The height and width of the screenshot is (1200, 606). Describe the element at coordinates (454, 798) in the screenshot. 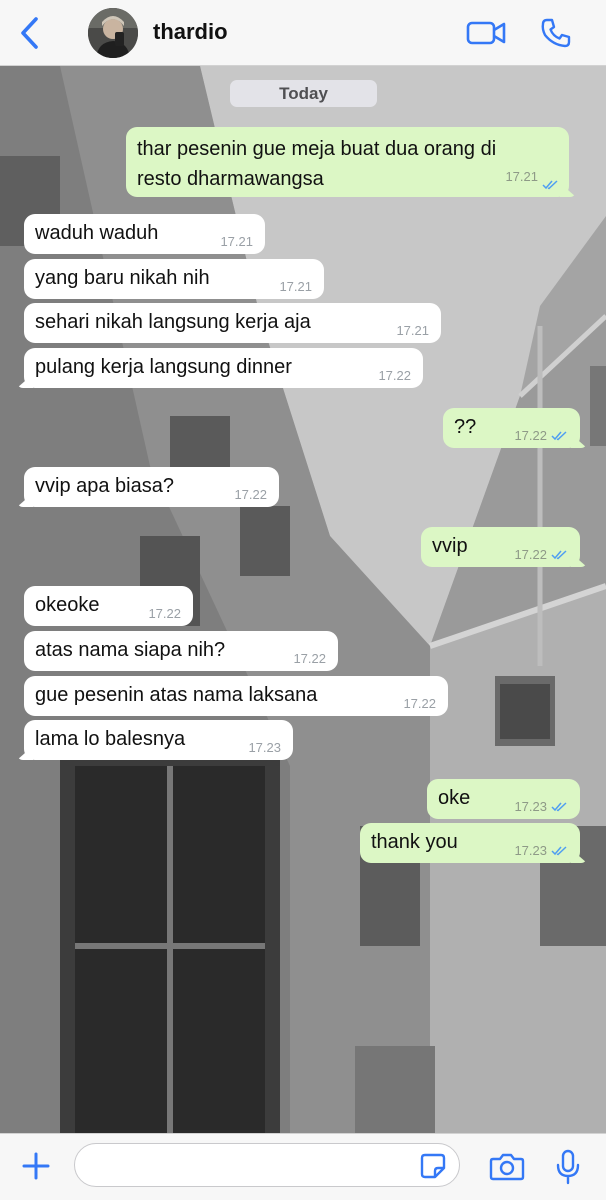

I see `message-text: oke` at that location.